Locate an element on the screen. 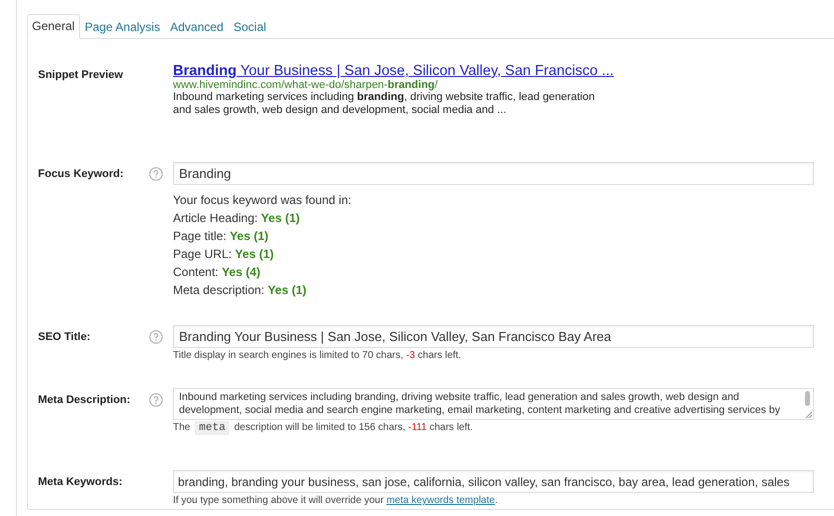  field-label: Meta Keywords: is located at coordinates (81, 482).